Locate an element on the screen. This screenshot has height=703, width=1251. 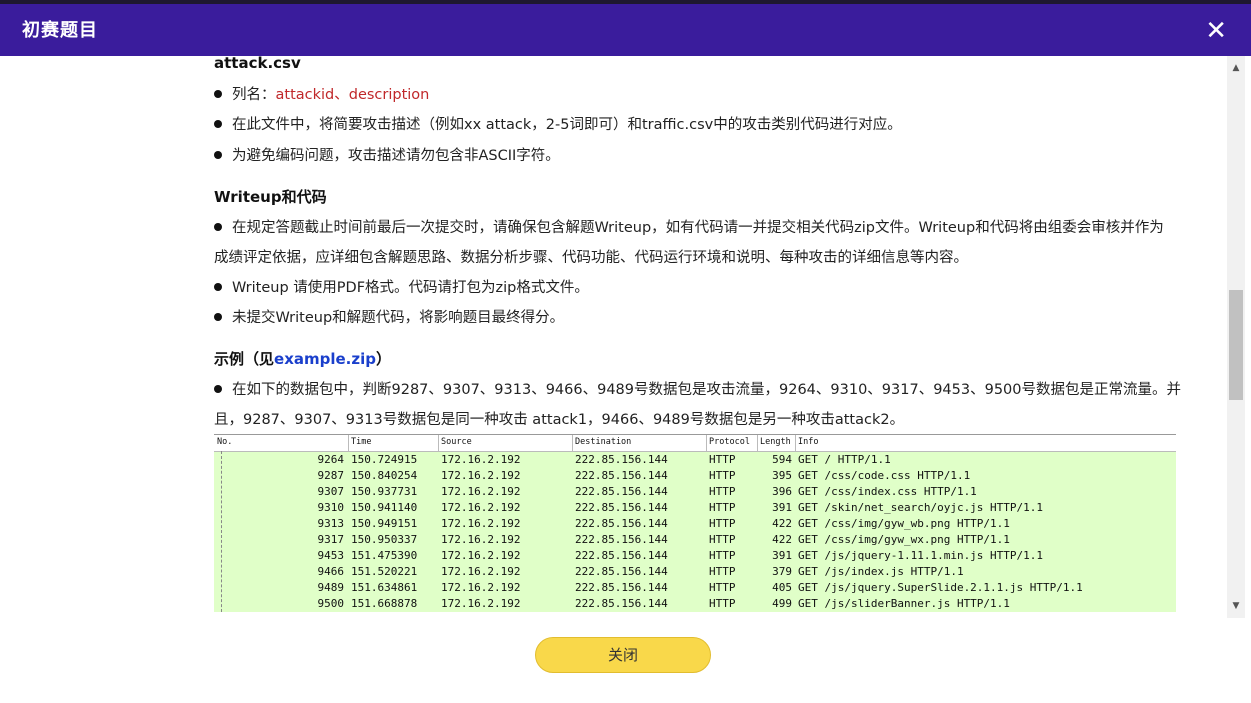
list-item-text: 为避免编码问题，攻击描述请勿包含非ASCII字符。 is located at coordinates (396, 156).